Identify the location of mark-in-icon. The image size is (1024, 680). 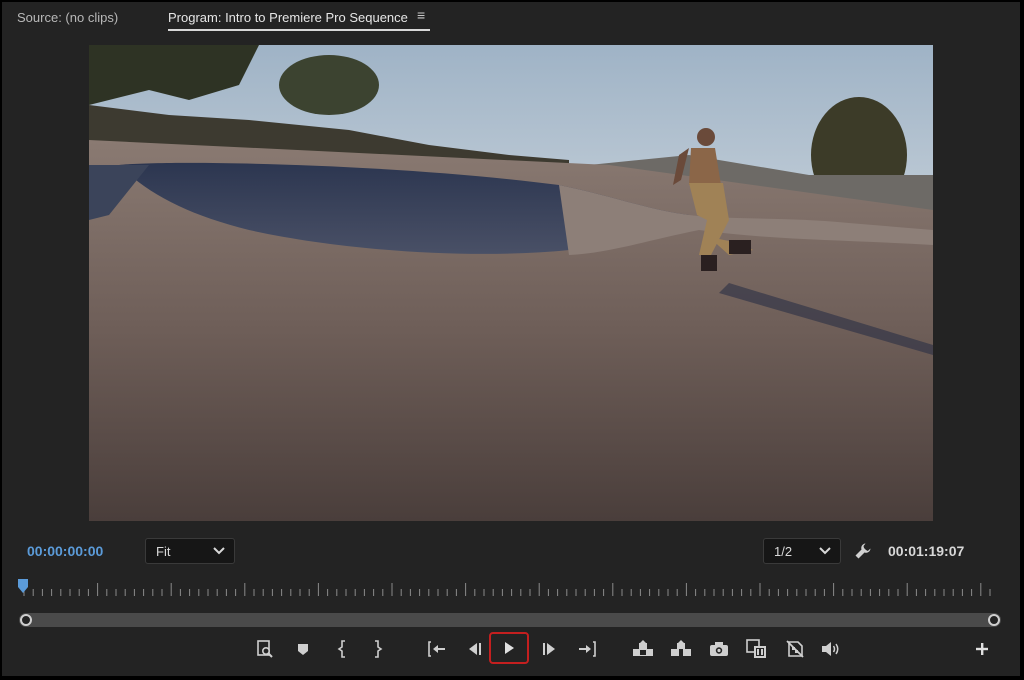
(341, 649).